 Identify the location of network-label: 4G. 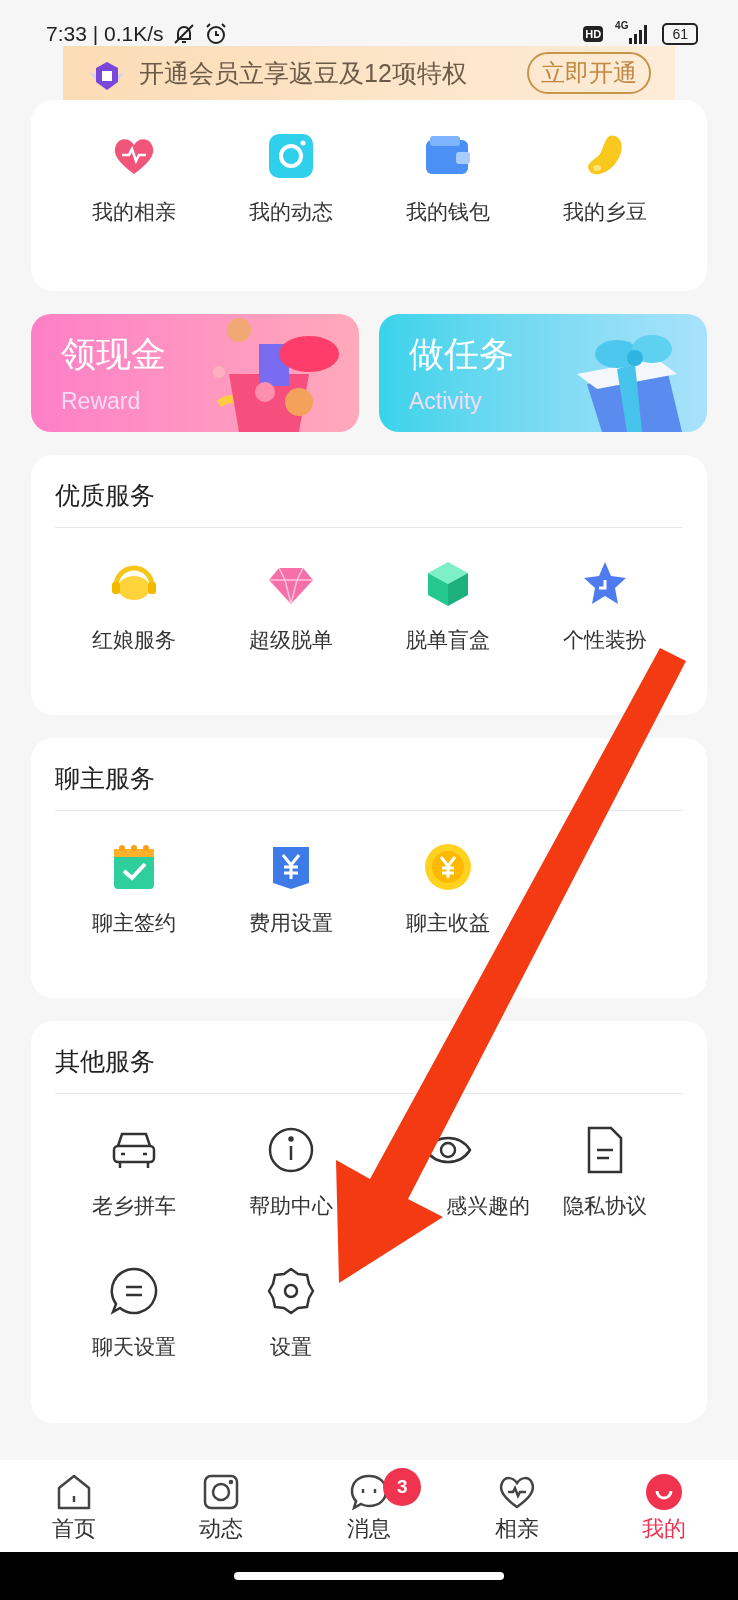
(622, 26).